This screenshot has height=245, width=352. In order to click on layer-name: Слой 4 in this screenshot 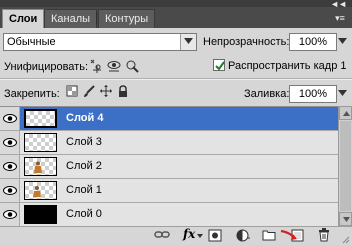, I will do `click(84, 118)`.